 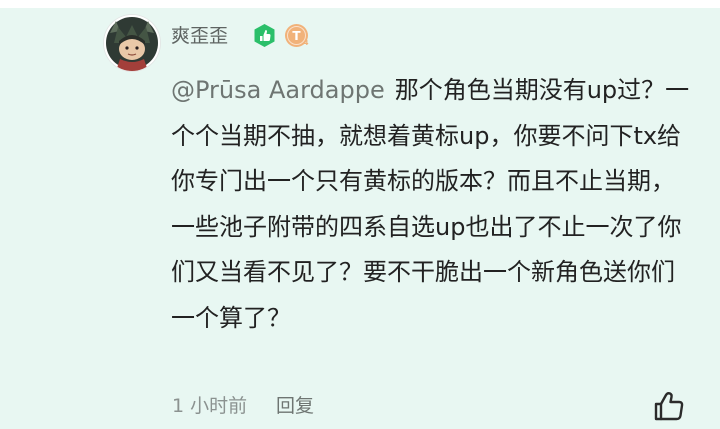 What do you see at coordinates (669, 406) in the screenshot?
I see `thumbs-up-icon` at bounding box center [669, 406].